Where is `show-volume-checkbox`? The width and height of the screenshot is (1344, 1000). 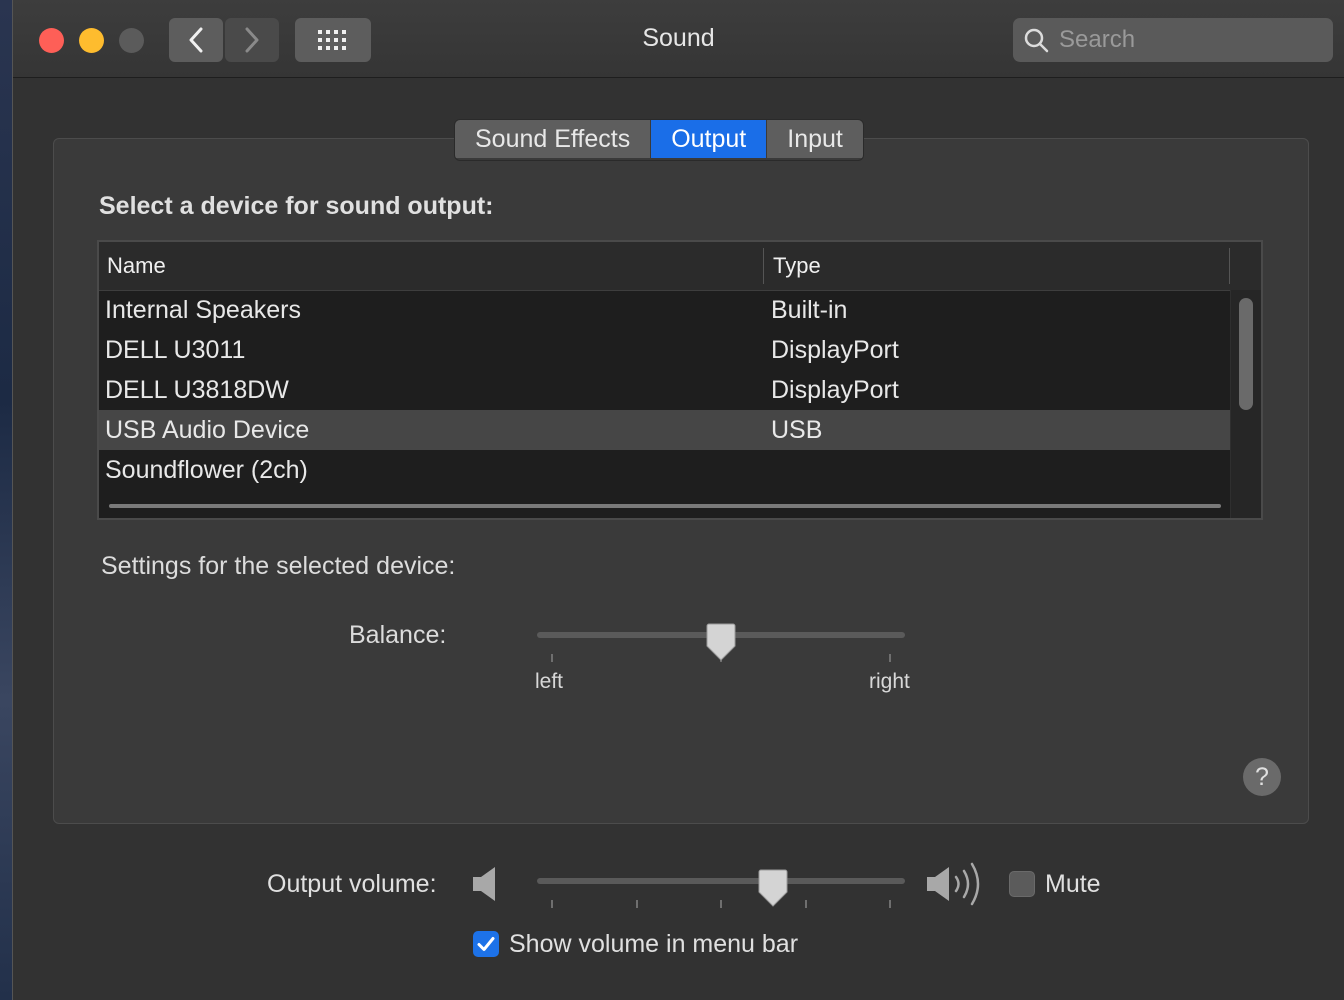 show-volume-checkbox is located at coordinates (486, 944).